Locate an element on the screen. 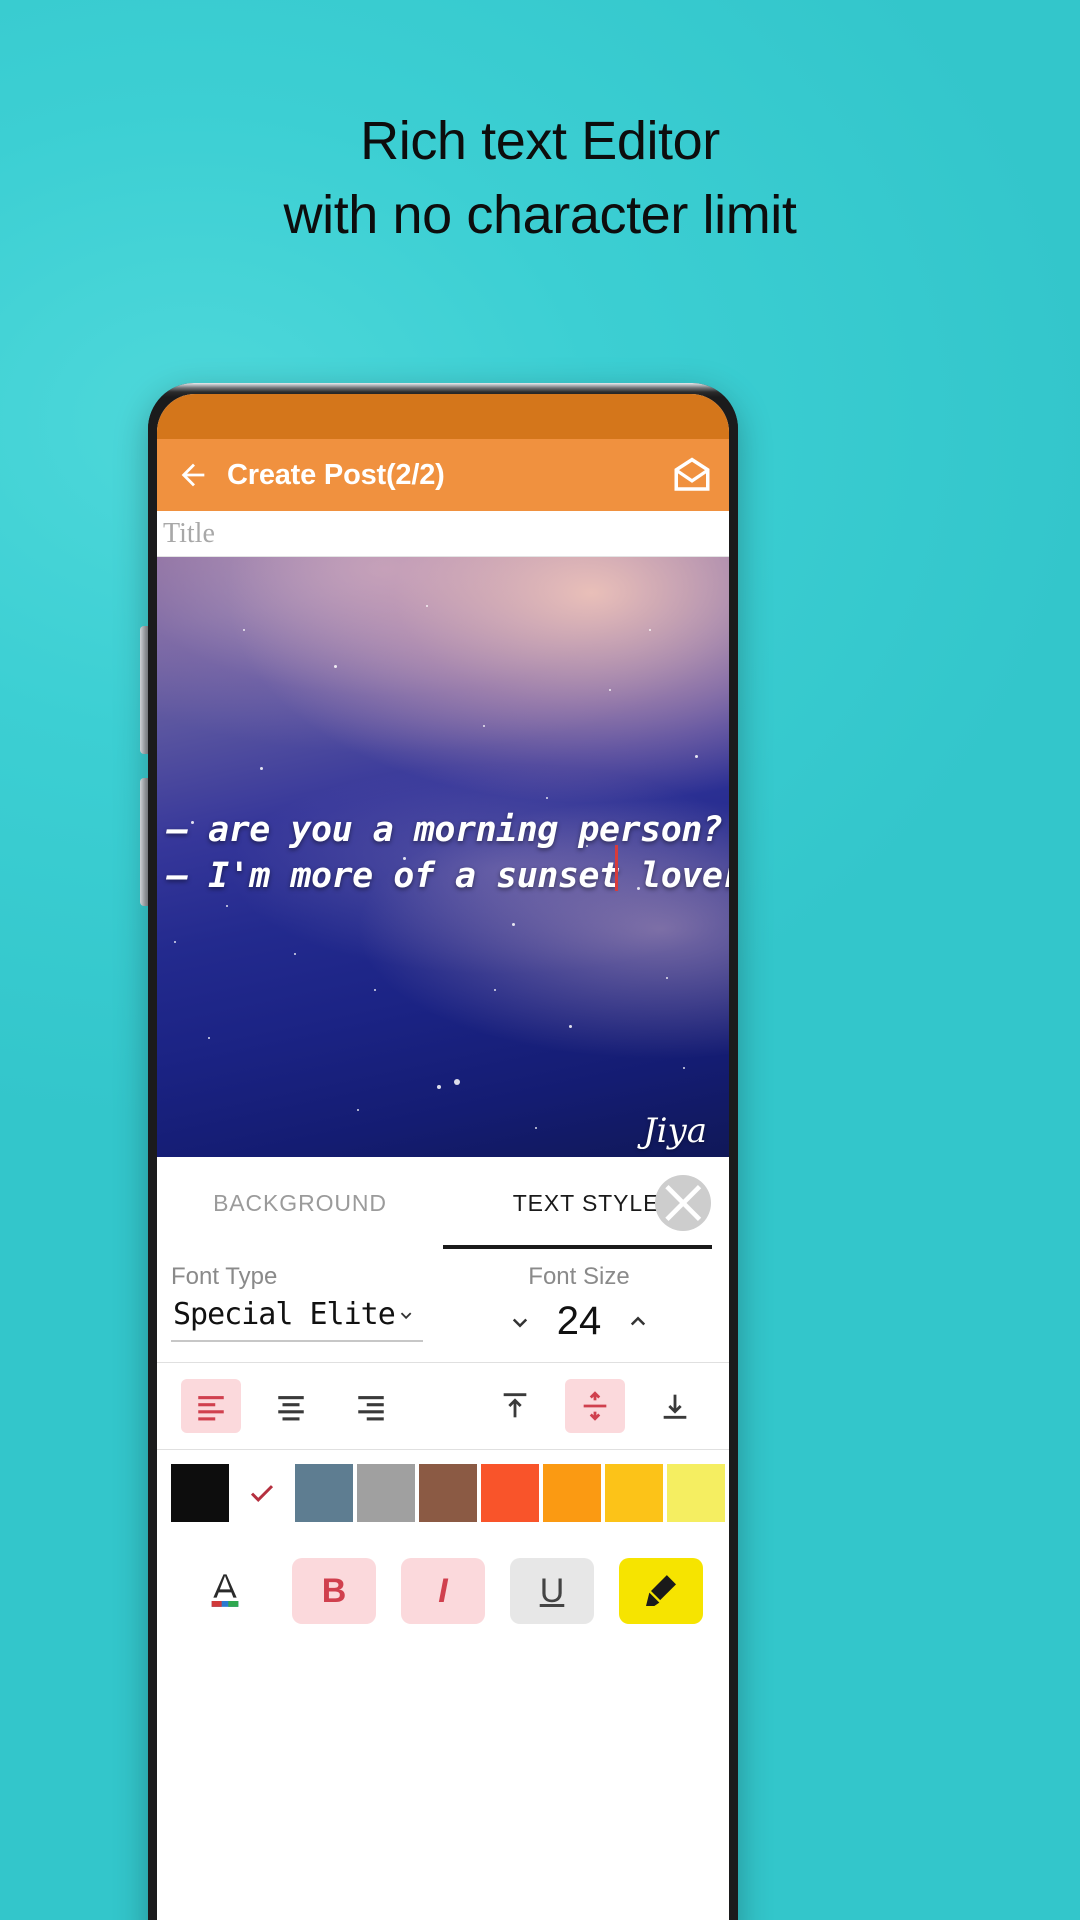 Image resolution: width=1080 pixels, height=1920 pixels. panel-tabs: BACKGROUND TEXT STYLE is located at coordinates (443, 1203).